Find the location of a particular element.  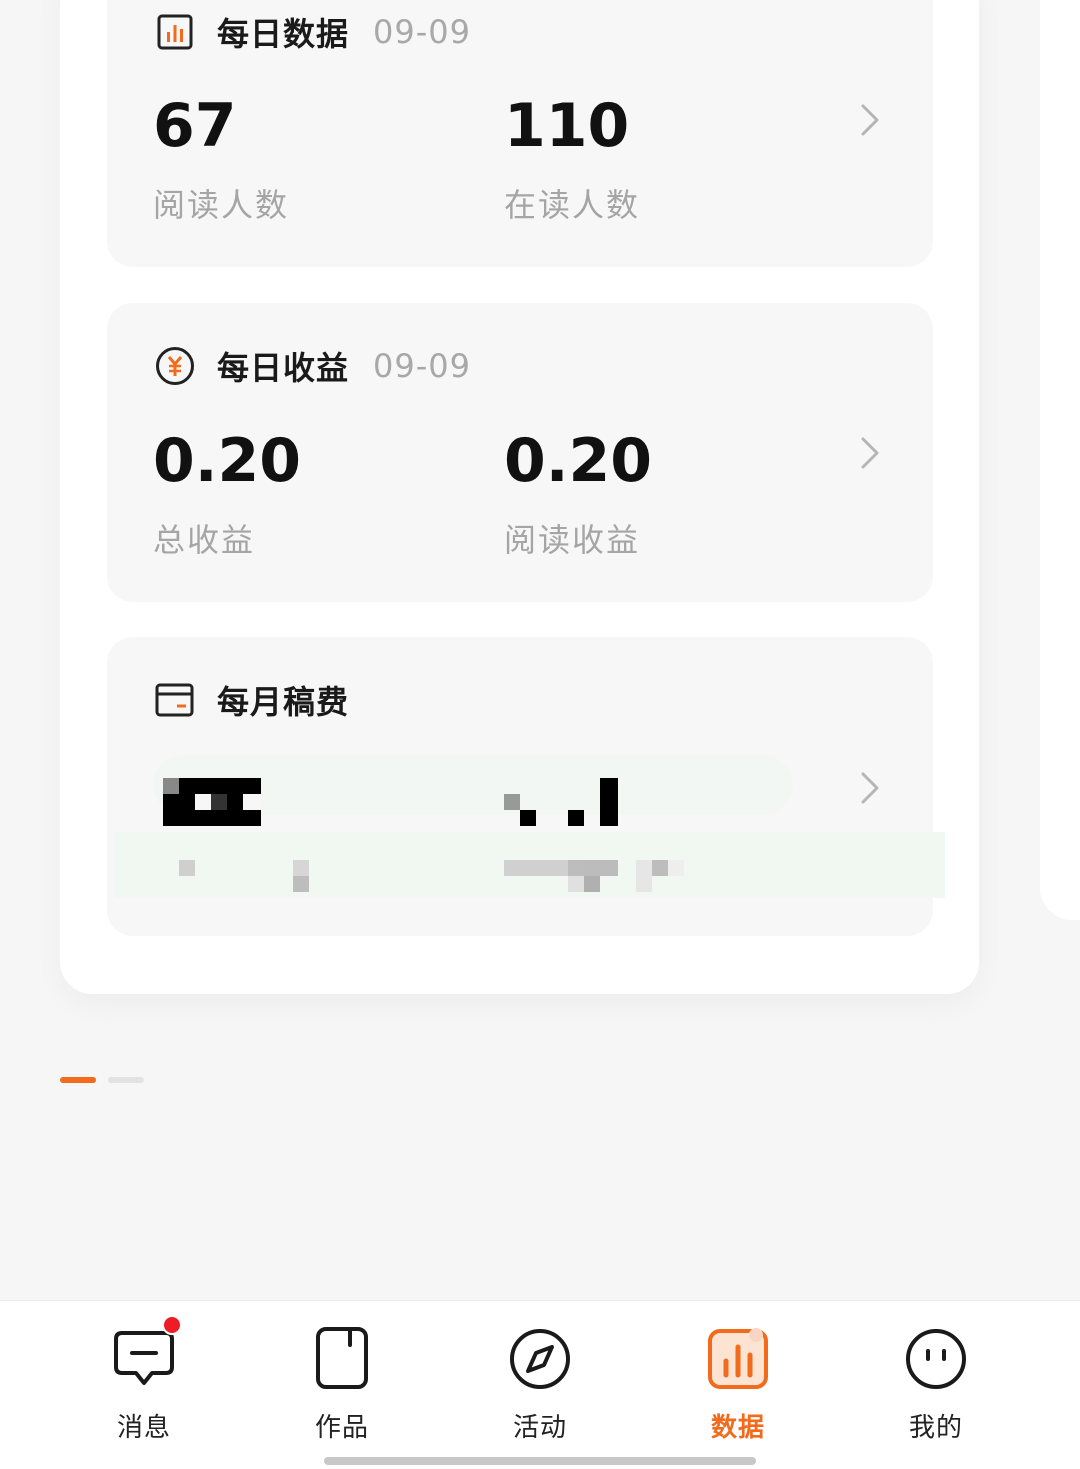

page-indicator is located at coordinates (102, 1080).